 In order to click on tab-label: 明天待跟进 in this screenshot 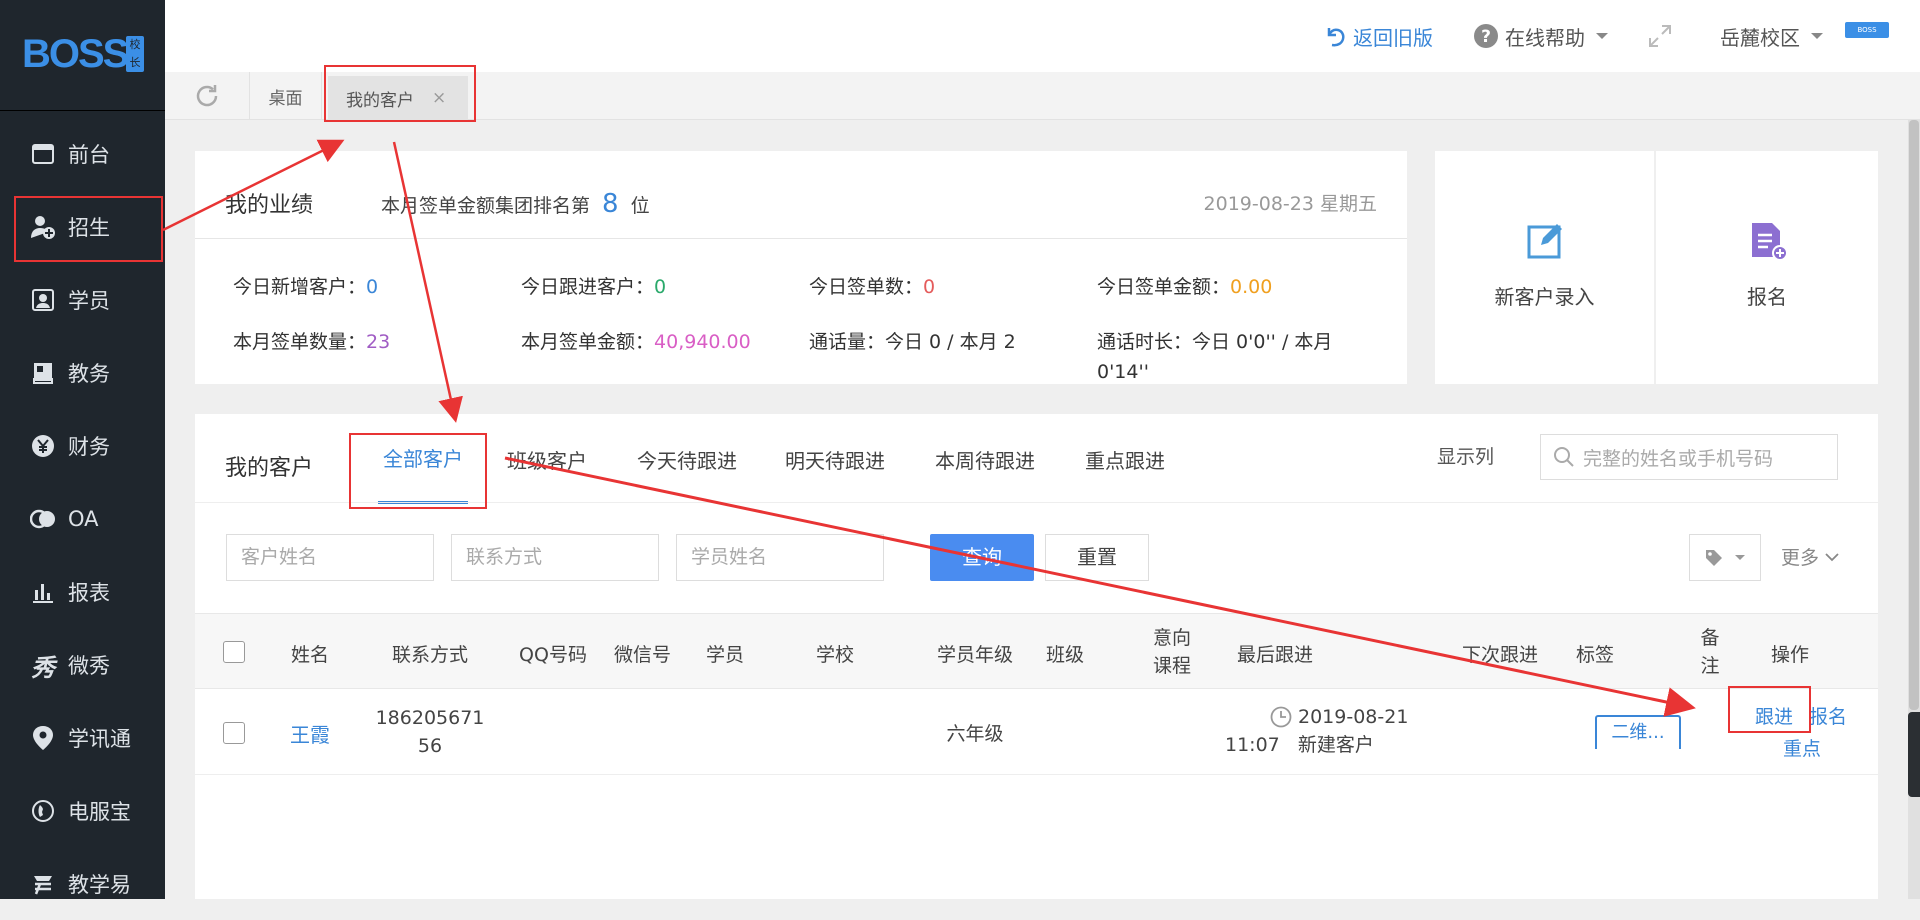, I will do `click(835, 460)`.